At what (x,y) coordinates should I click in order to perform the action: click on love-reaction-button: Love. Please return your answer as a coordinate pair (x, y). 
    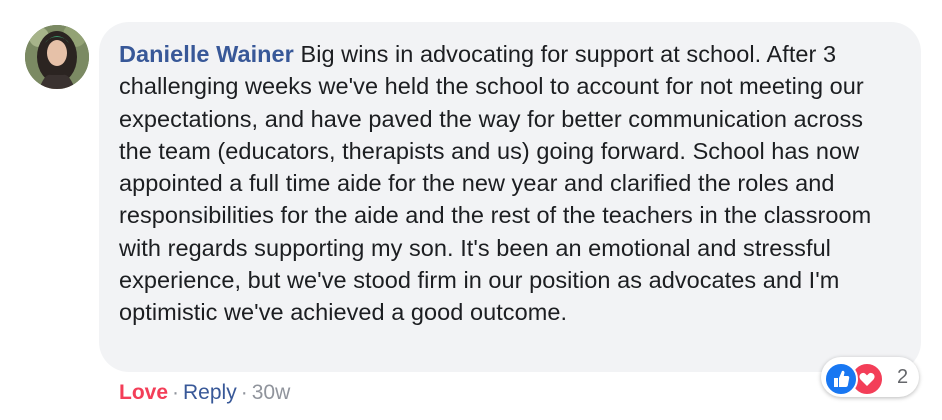
    Looking at the image, I should click on (143, 392).